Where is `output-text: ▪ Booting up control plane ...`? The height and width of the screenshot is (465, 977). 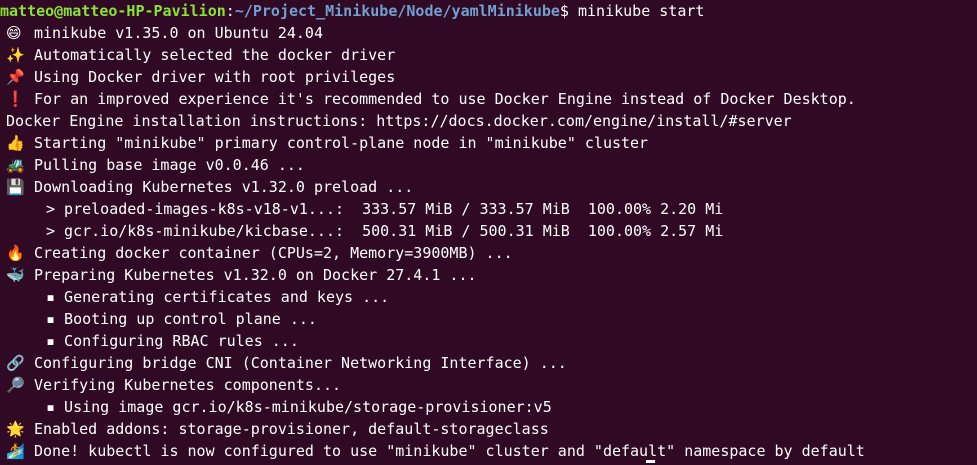 output-text: ▪ Booting up control plane ... is located at coordinates (181, 319).